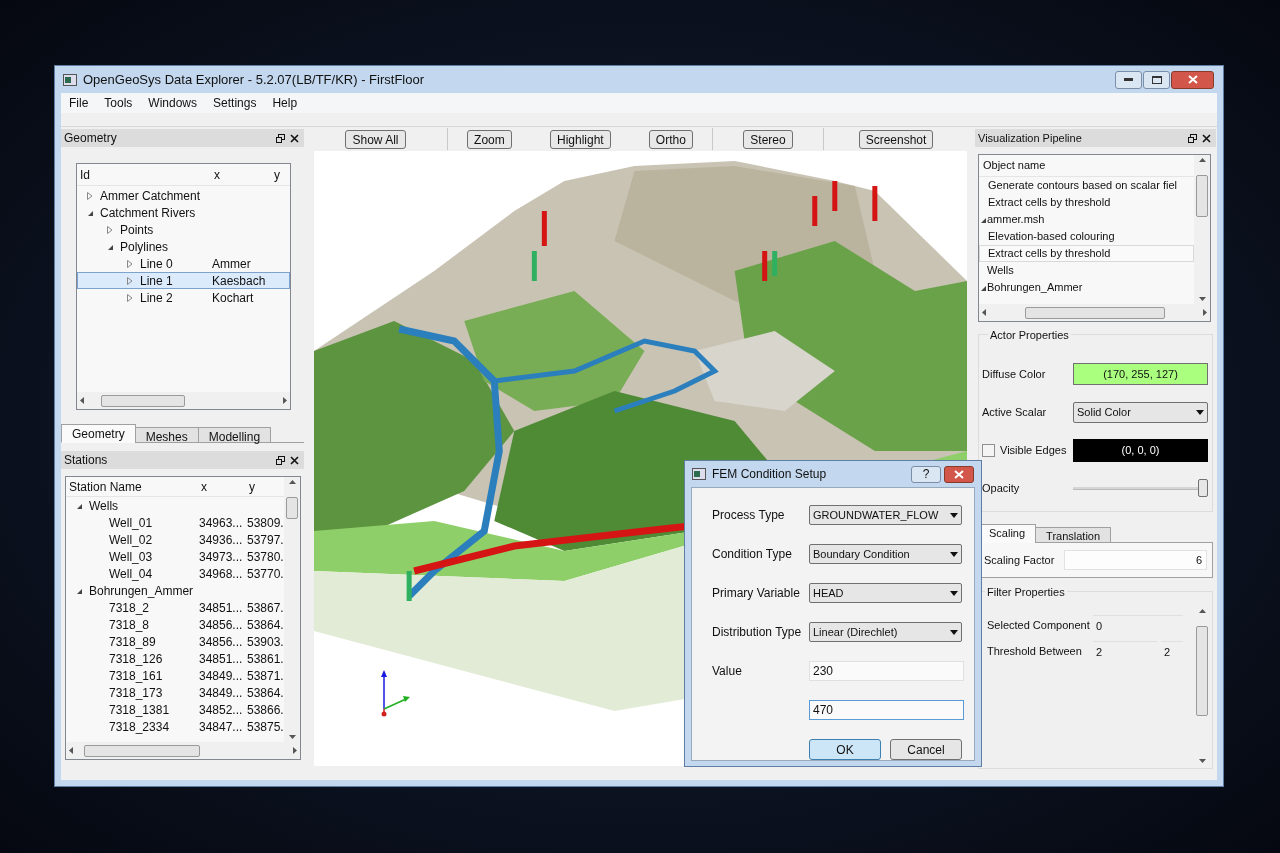  I want to click on tree-item: Well_01 34963... 53809., so click(175, 522).